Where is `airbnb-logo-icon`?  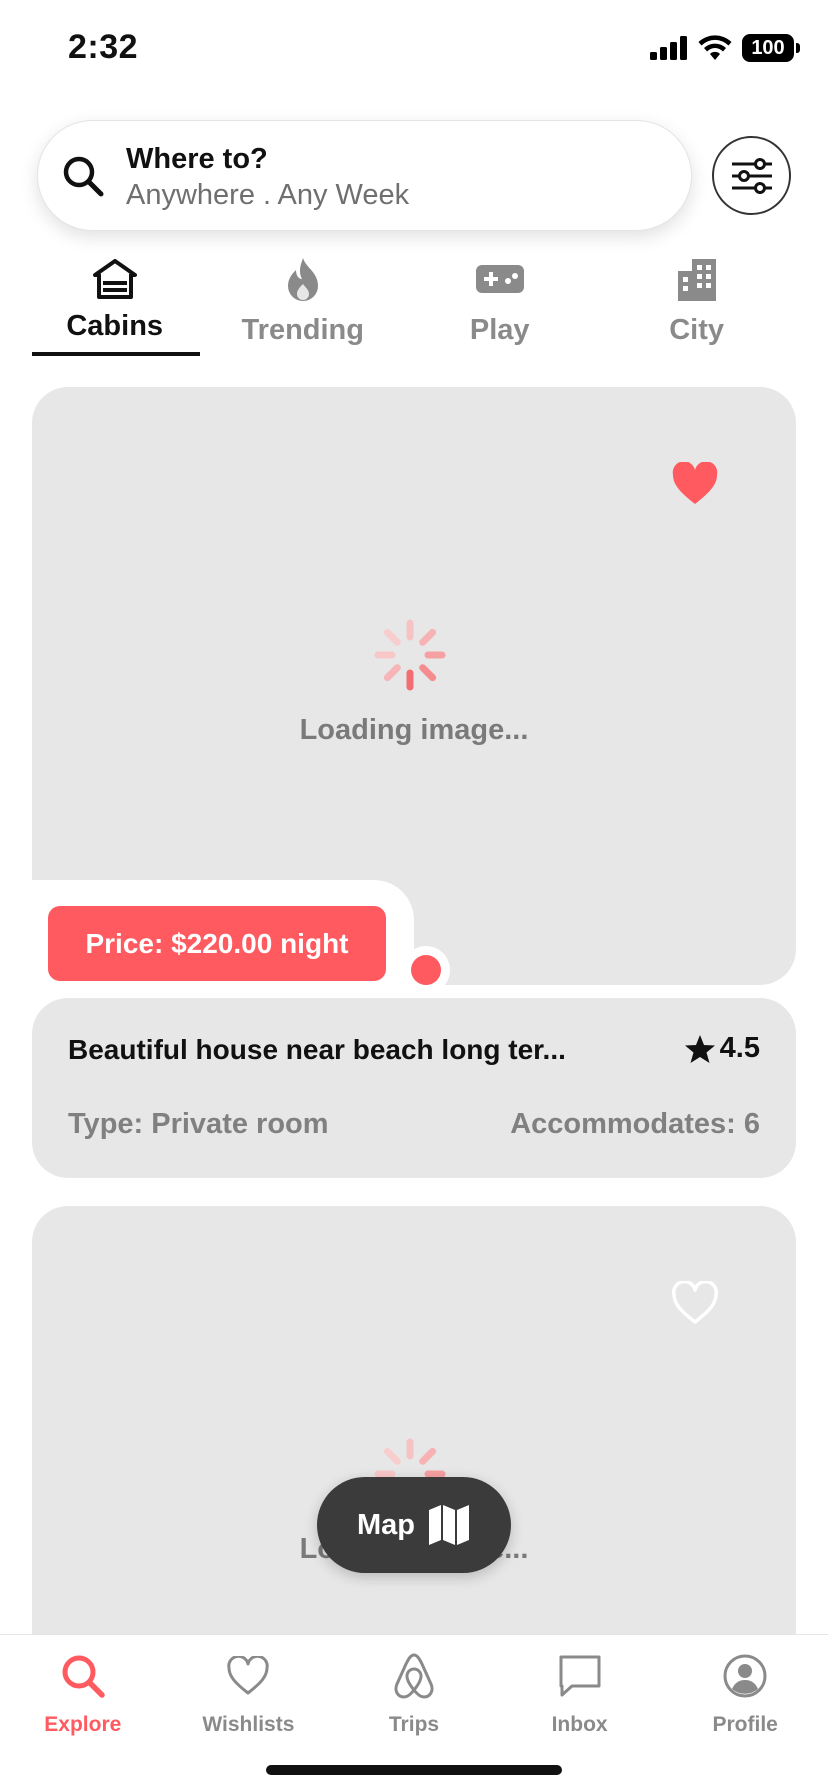 airbnb-logo-icon is located at coordinates (414, 1676).